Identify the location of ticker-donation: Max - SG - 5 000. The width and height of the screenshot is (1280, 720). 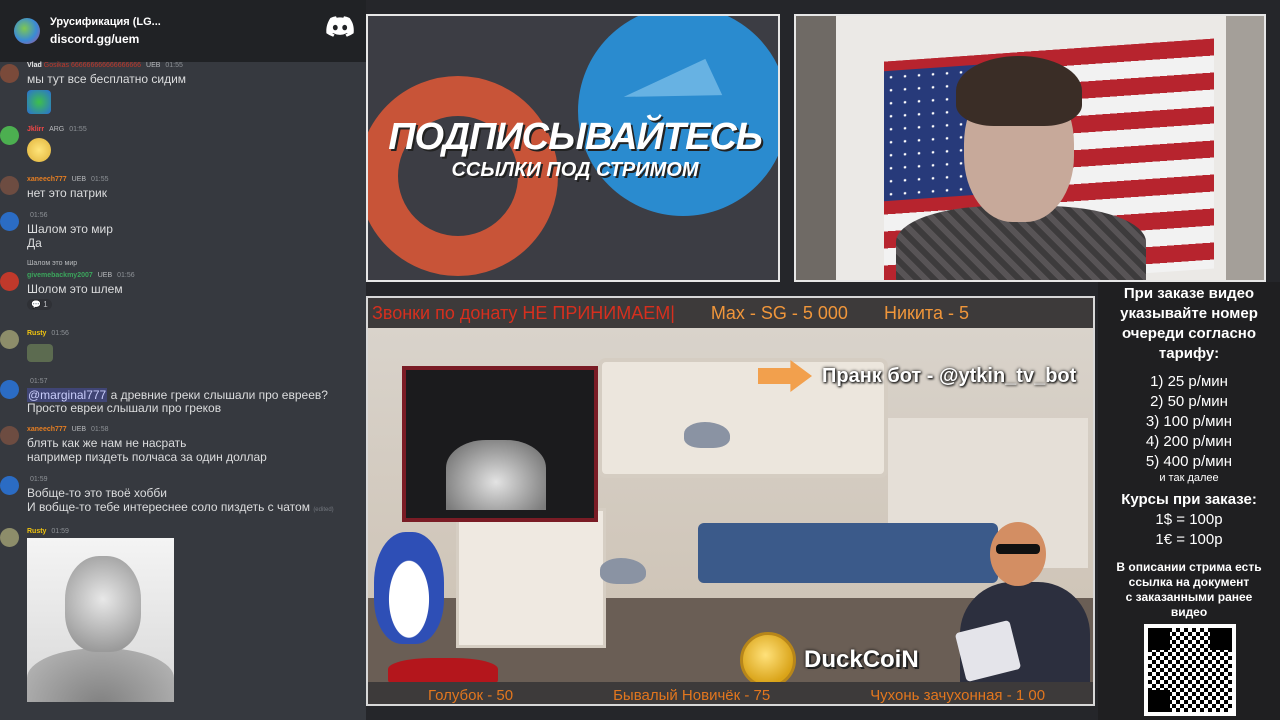
(779, 312).